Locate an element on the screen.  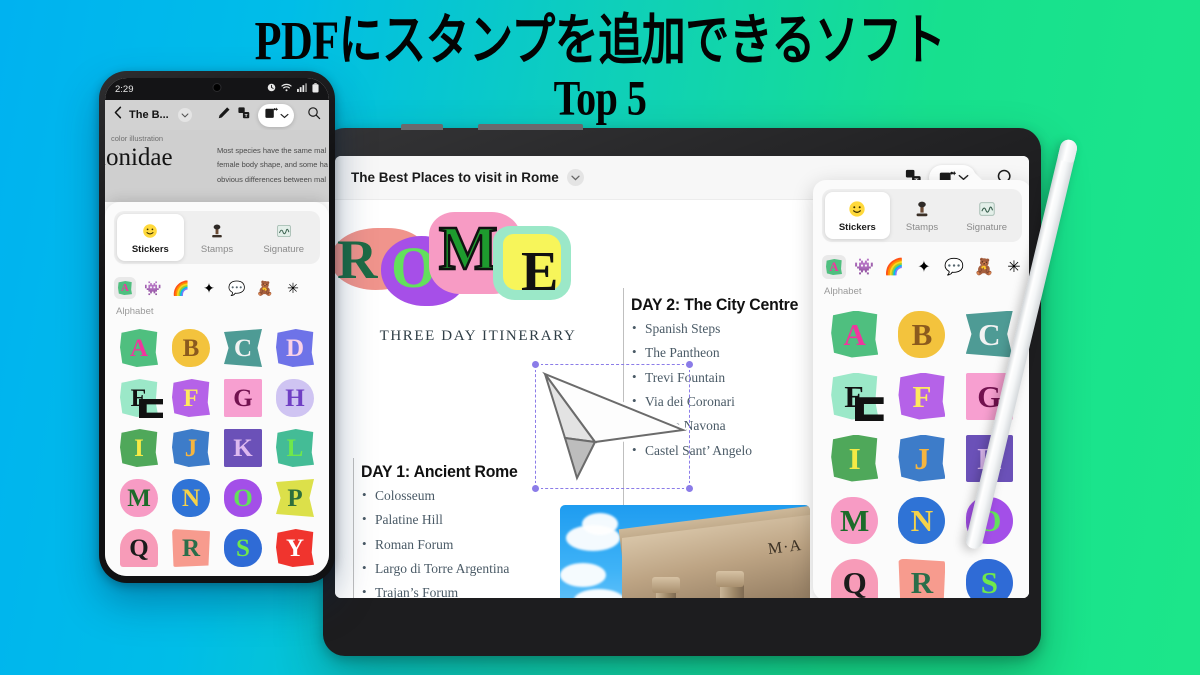
sticker-letter: L is located at coordinates (295, 448).